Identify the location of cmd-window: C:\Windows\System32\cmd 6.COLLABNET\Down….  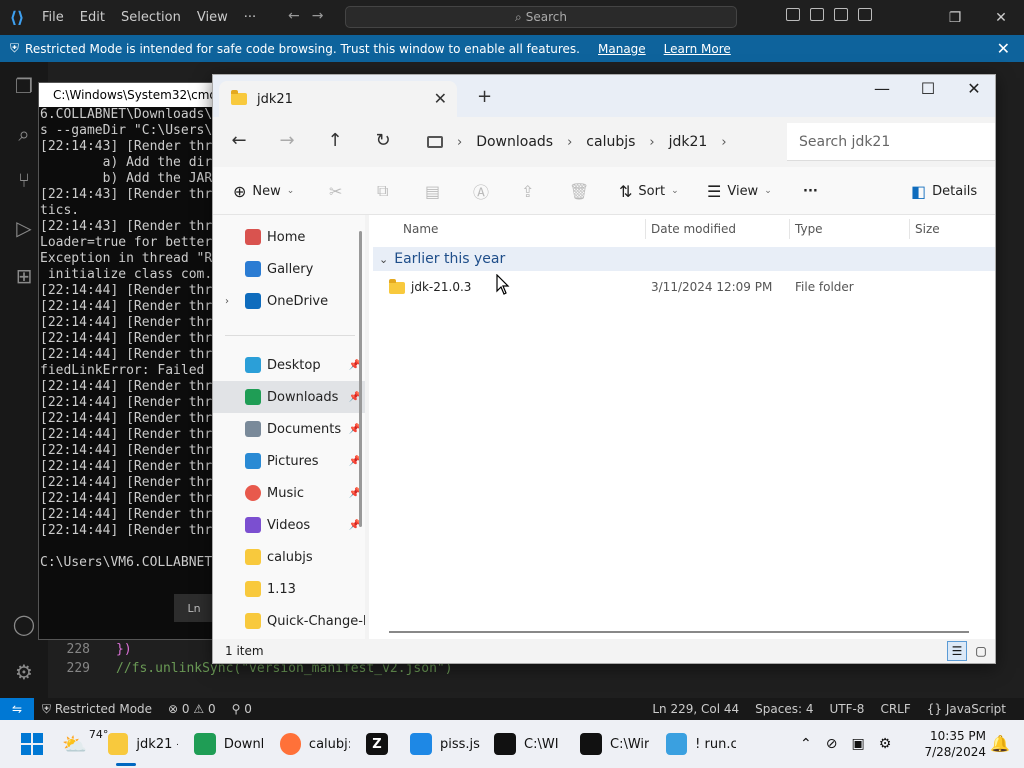
(126, 361).